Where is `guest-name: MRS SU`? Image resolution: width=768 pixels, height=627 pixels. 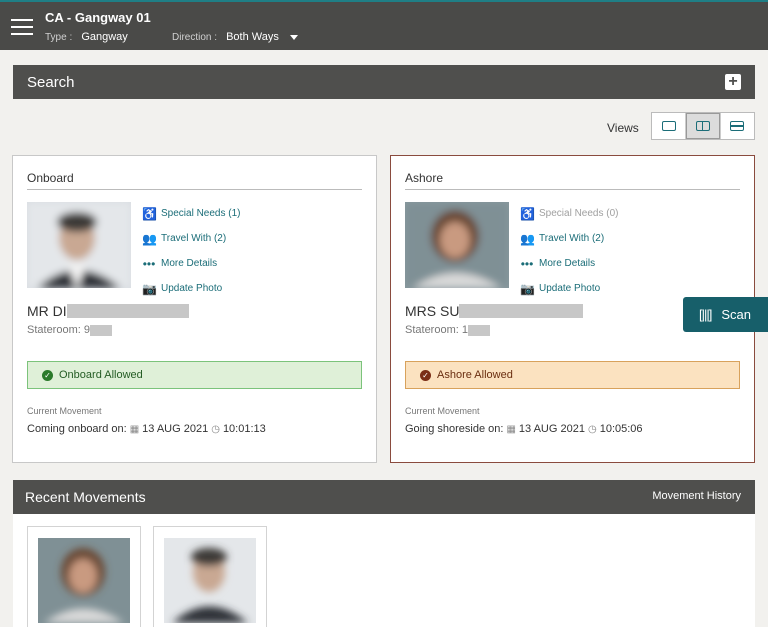
guest-name: MRS SU is located at coordinates (494, 311).